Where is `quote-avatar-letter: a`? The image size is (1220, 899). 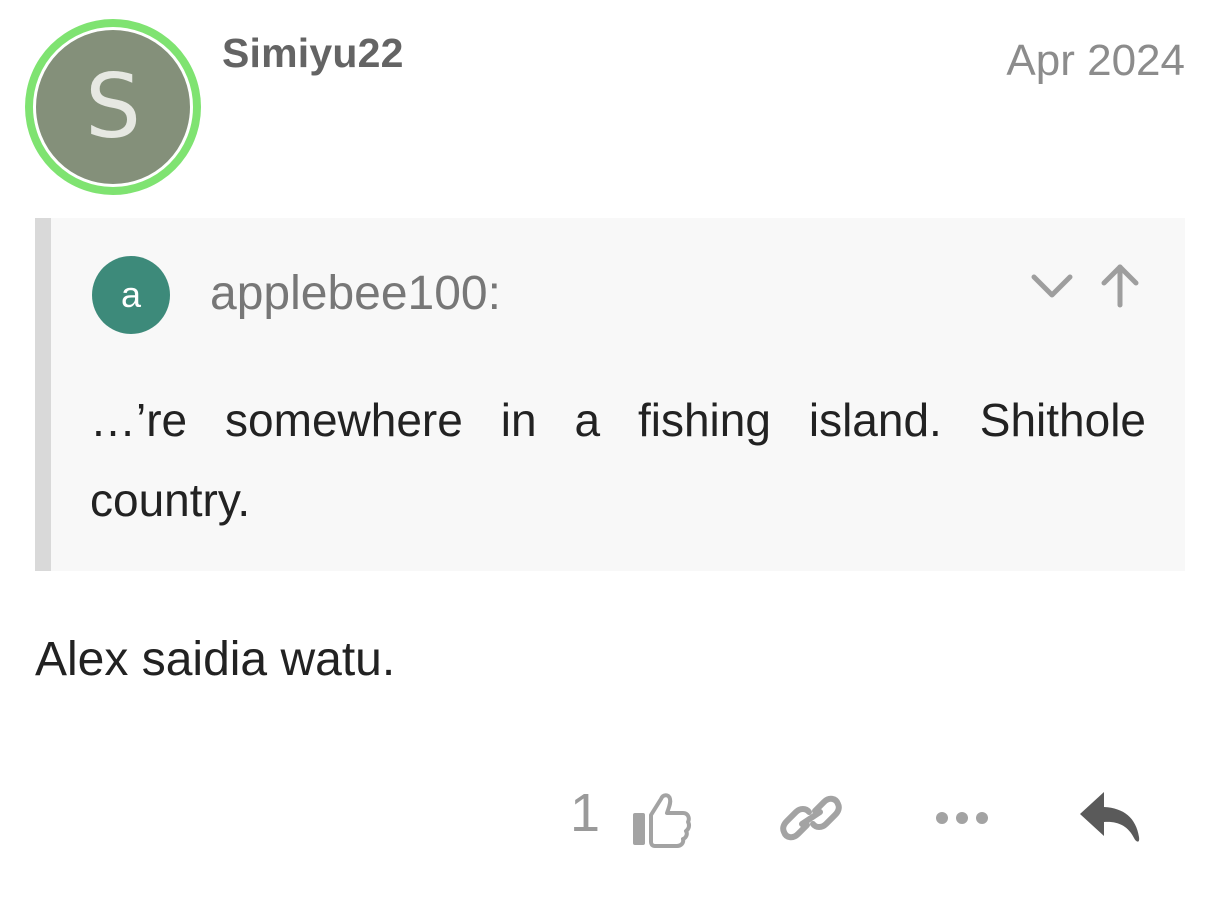
quote-avatar-letter: a is located at coordinates (131, 294).